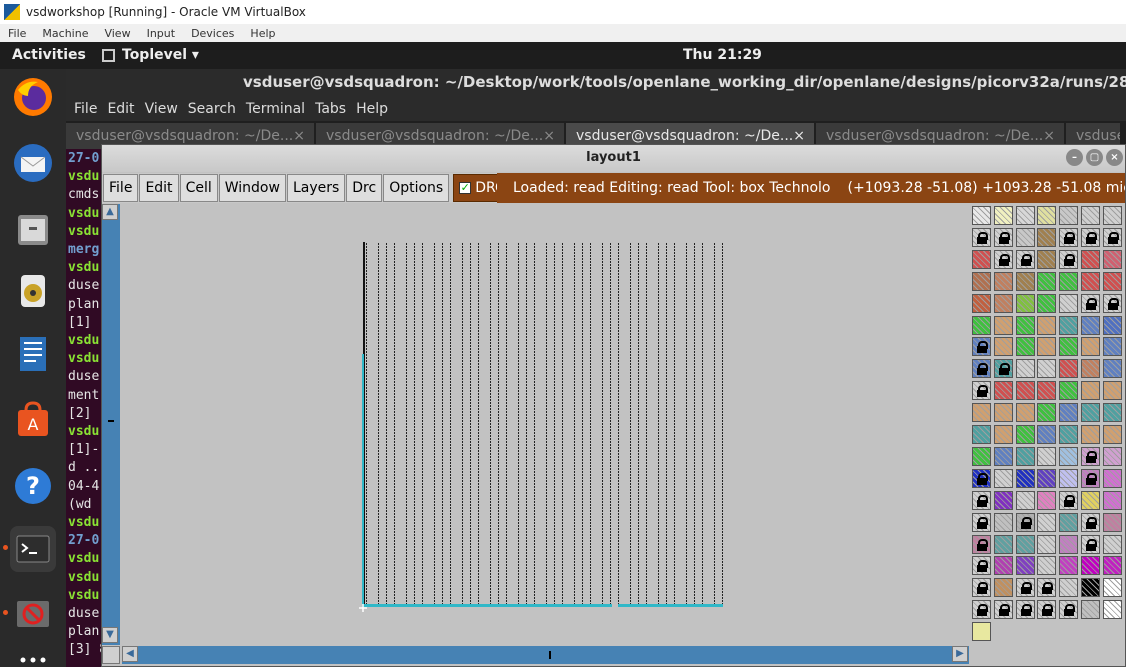 This screenshot has height=667, width=1126. I want to click on vertical-scrollbar: ▲ ▼, so click(111, 424).